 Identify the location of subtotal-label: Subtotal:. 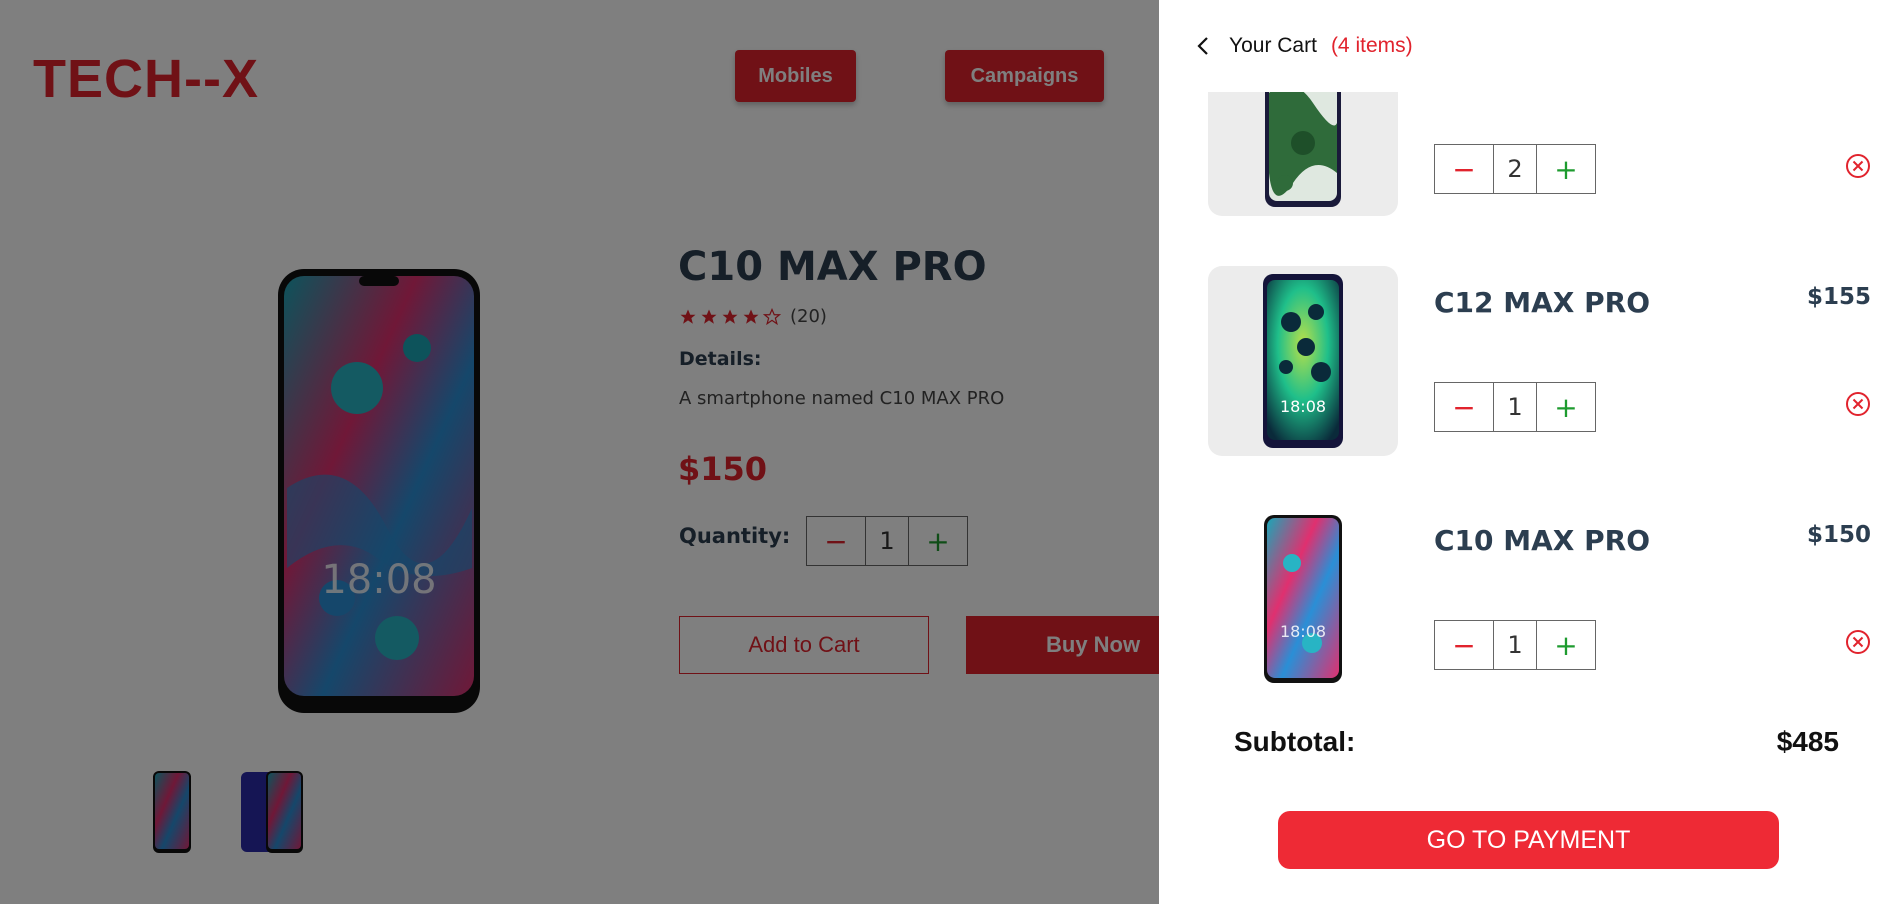
(1295, 741).